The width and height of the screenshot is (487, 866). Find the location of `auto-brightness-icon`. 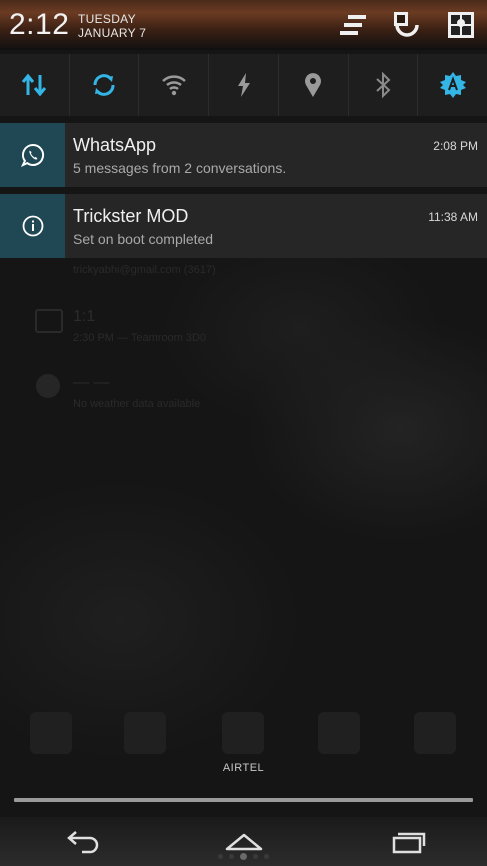

auto-brightness-icon is located at coordinates (452, 85).